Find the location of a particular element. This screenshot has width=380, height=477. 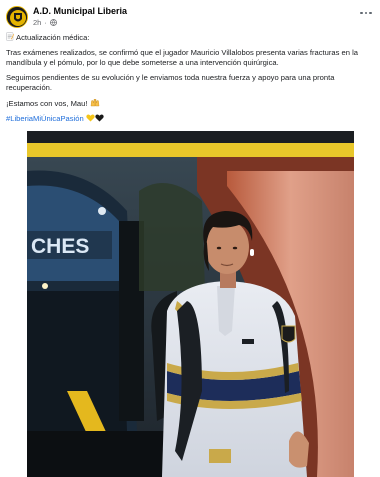

post-meta: 2h · is located at coordinates (45, 22).